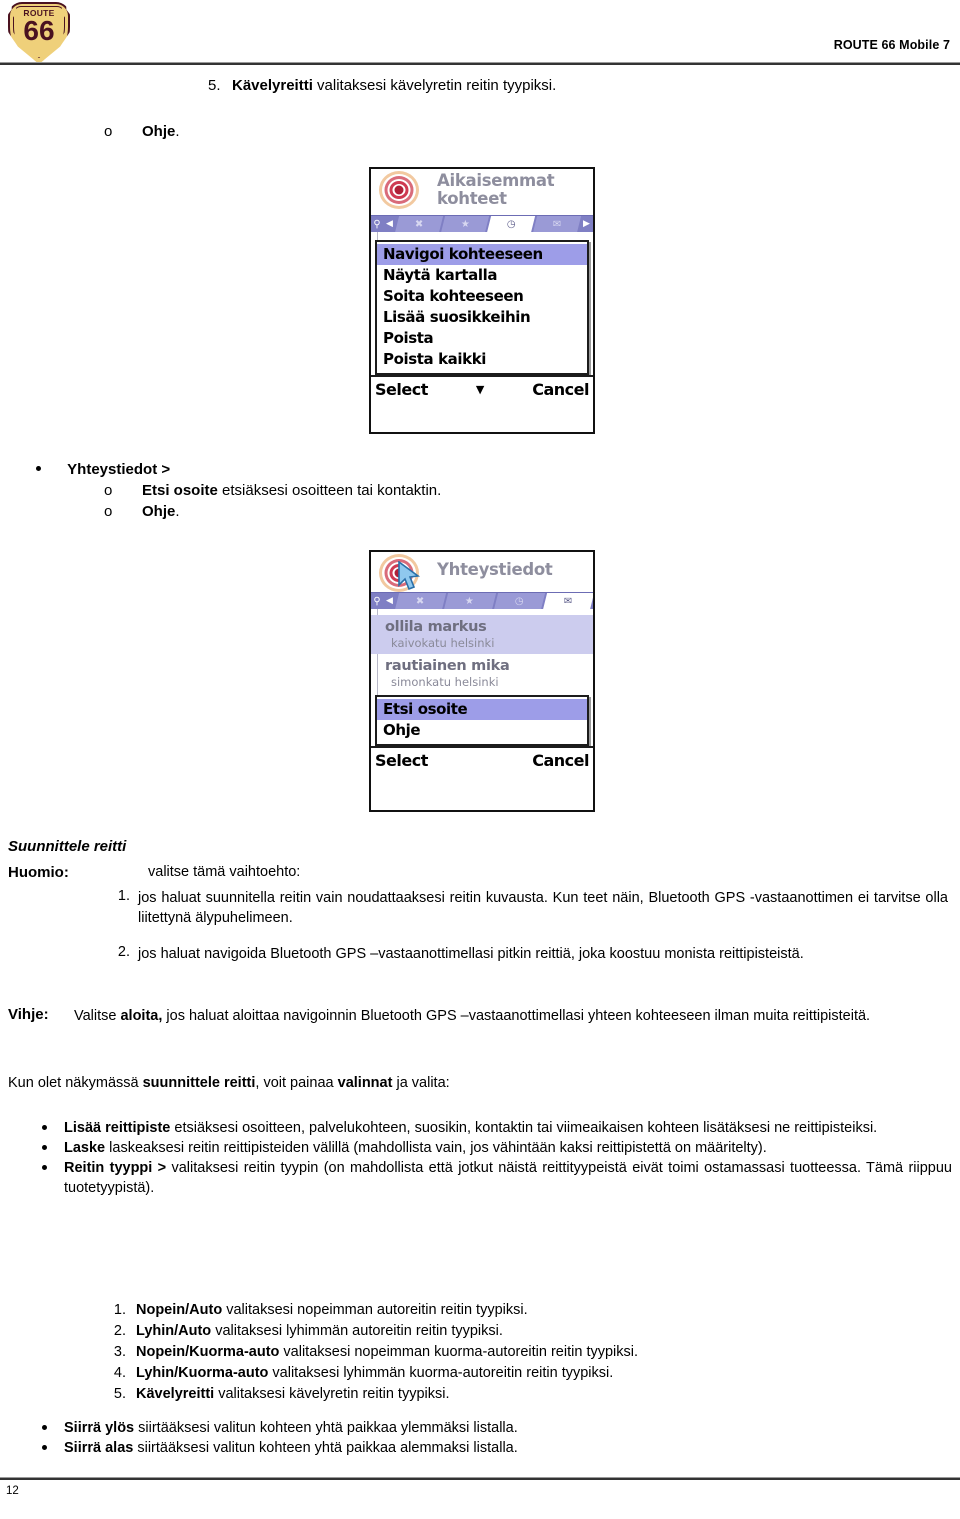 The height and width of the screenshot is (1519, 960). What do you see at coordinates (199, 1083) in the screenshot?
I see `kun-olet-b1: suunnittele reitti` at bounding box center [199, 1083].